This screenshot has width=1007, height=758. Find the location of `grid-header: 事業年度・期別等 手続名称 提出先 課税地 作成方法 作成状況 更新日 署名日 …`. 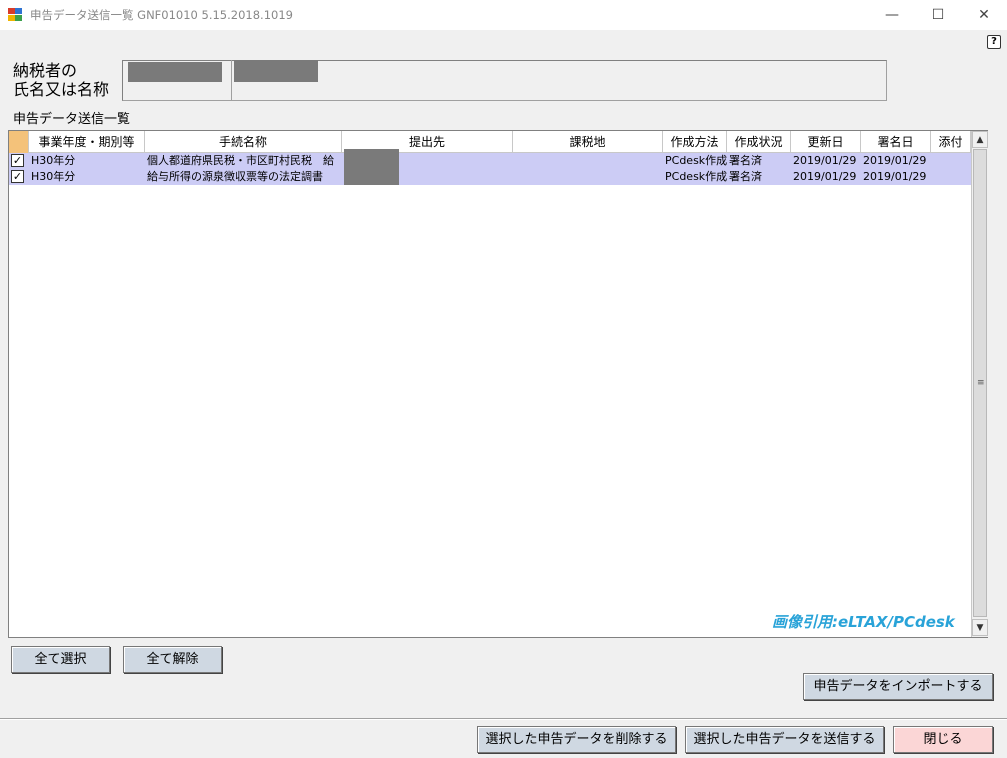

grid-header: 事業年度・期別等 手続名称 提出先 課税地 作成方法 作成状況 更新日 署名日 … is located at coordinates (490, 142).